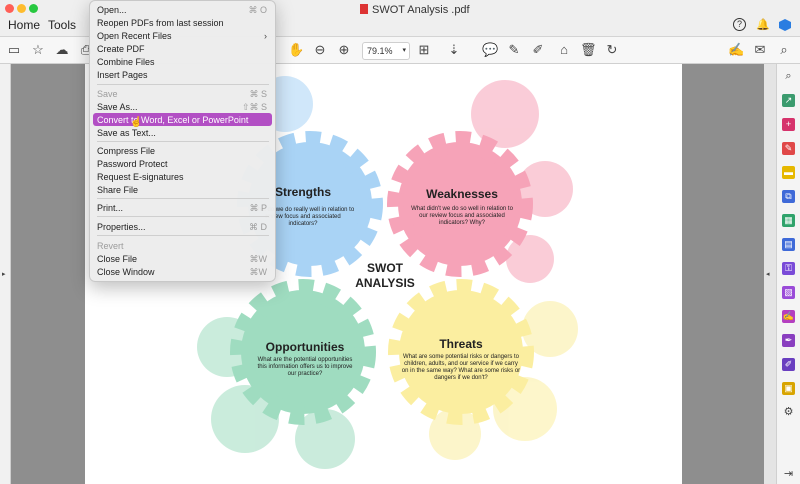 The width and height of the screenshot is (800, 484). Describe the element at coordinates (421, 10) in the screenshot. I see `document-title-text: SWOT Analysis .pdf` at that location.